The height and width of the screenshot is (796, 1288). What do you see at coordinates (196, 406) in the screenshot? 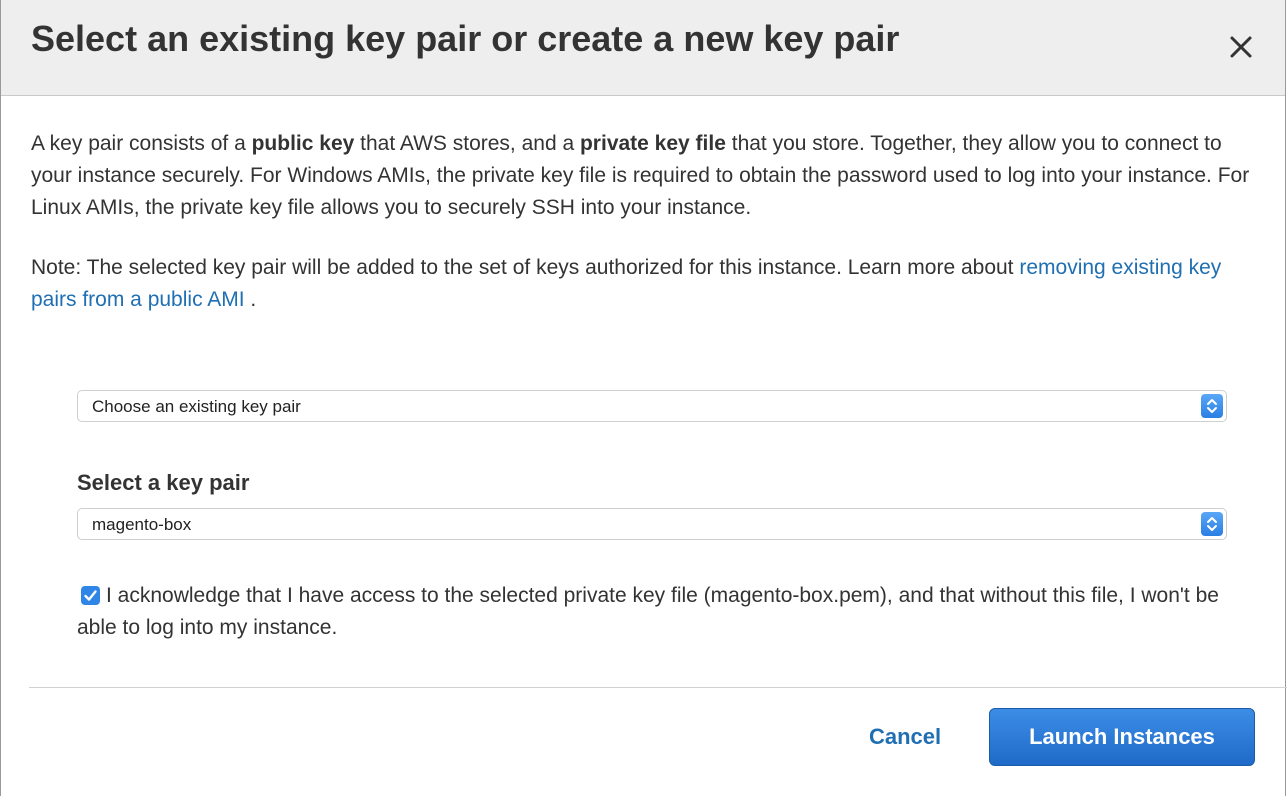
I see `key-pair-option-value: Choose an existing key pair` at bounding box center [196, 406].